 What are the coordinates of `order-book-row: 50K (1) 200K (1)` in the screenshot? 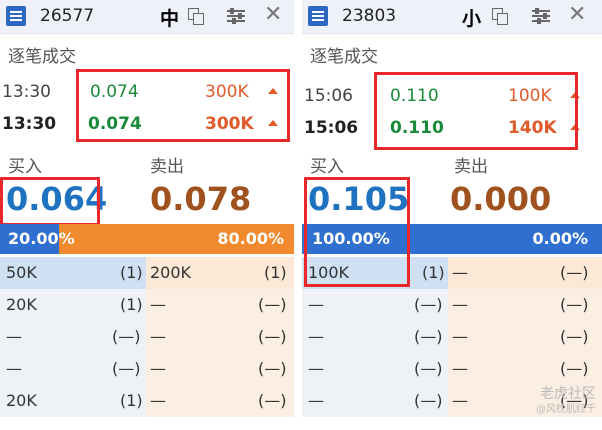 It's located at (147, 273).